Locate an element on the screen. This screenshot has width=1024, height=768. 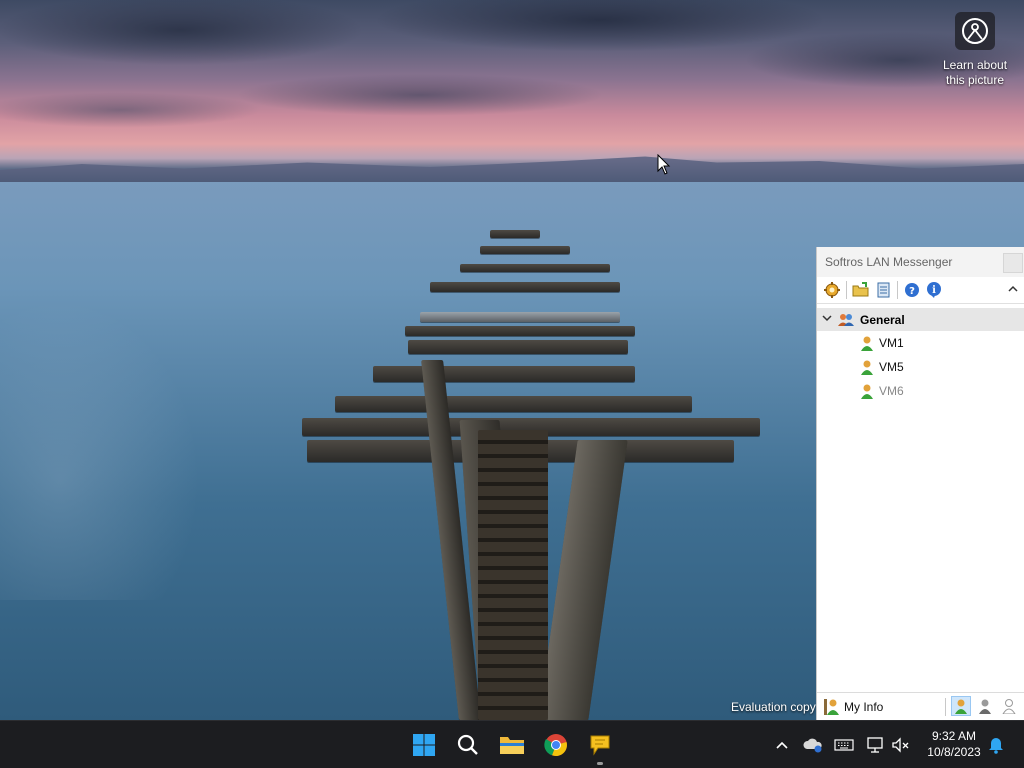
messenger-chat-icon is located at coordinates (600, 745).